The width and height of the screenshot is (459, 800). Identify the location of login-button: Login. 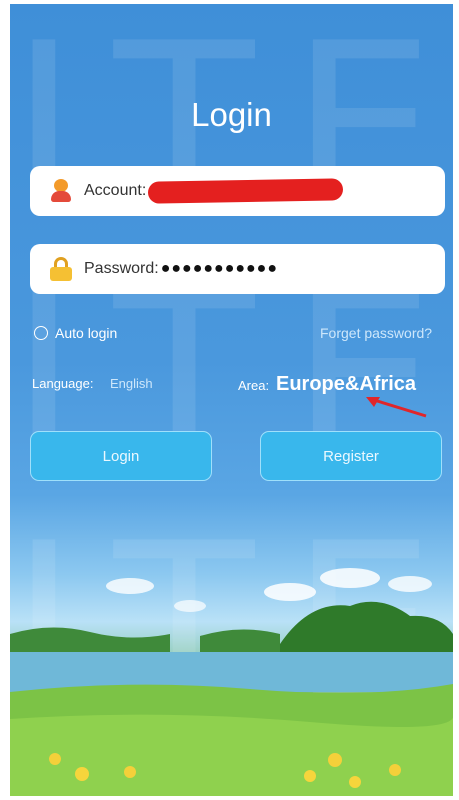
(121, 456).